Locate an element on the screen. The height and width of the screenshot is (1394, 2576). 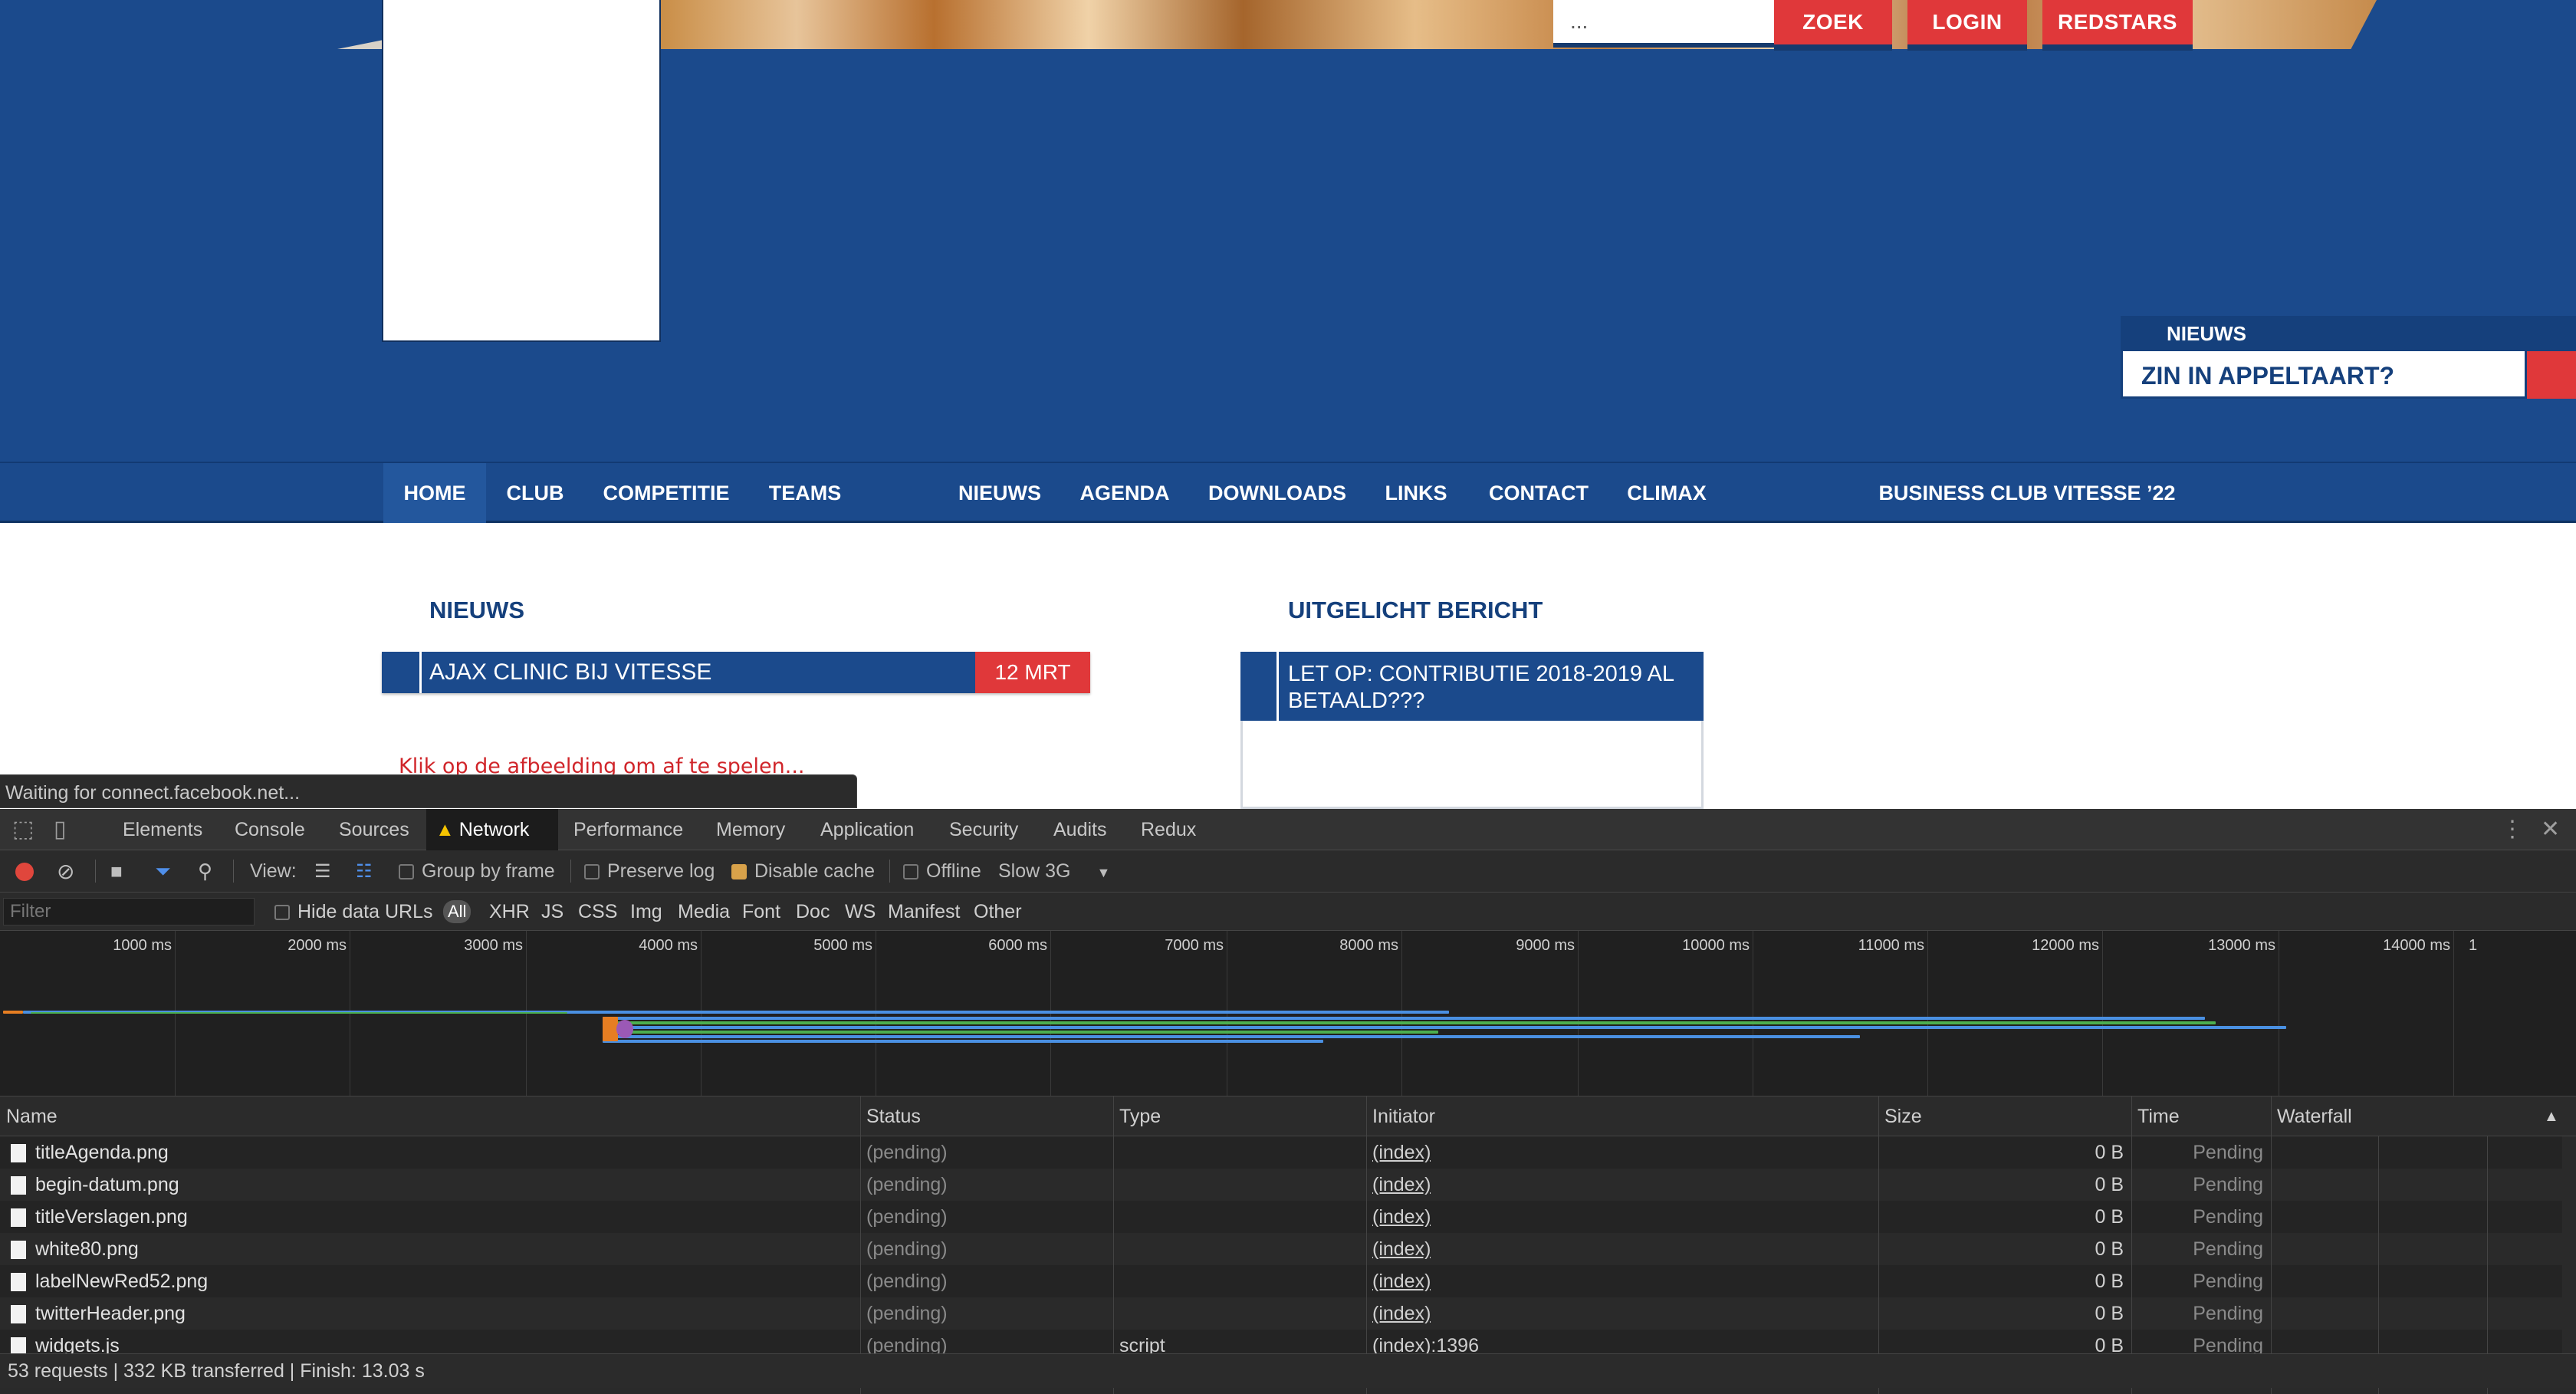
filter-font: Font is located at coordinates (761, 912).